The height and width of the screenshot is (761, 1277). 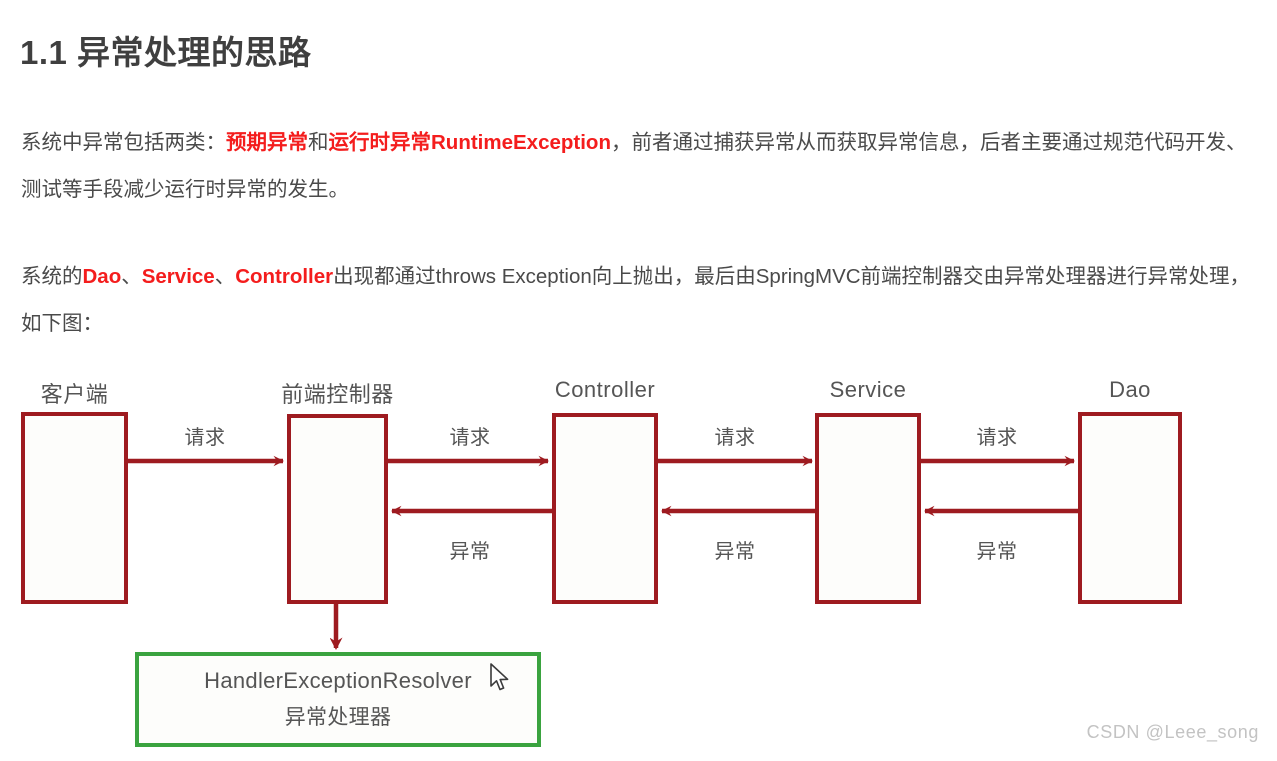 What do you see at coordinates (735, 552) in the screenshot?
I see `edge-label-exception-2: 异常` at bounding box center [735, 552].